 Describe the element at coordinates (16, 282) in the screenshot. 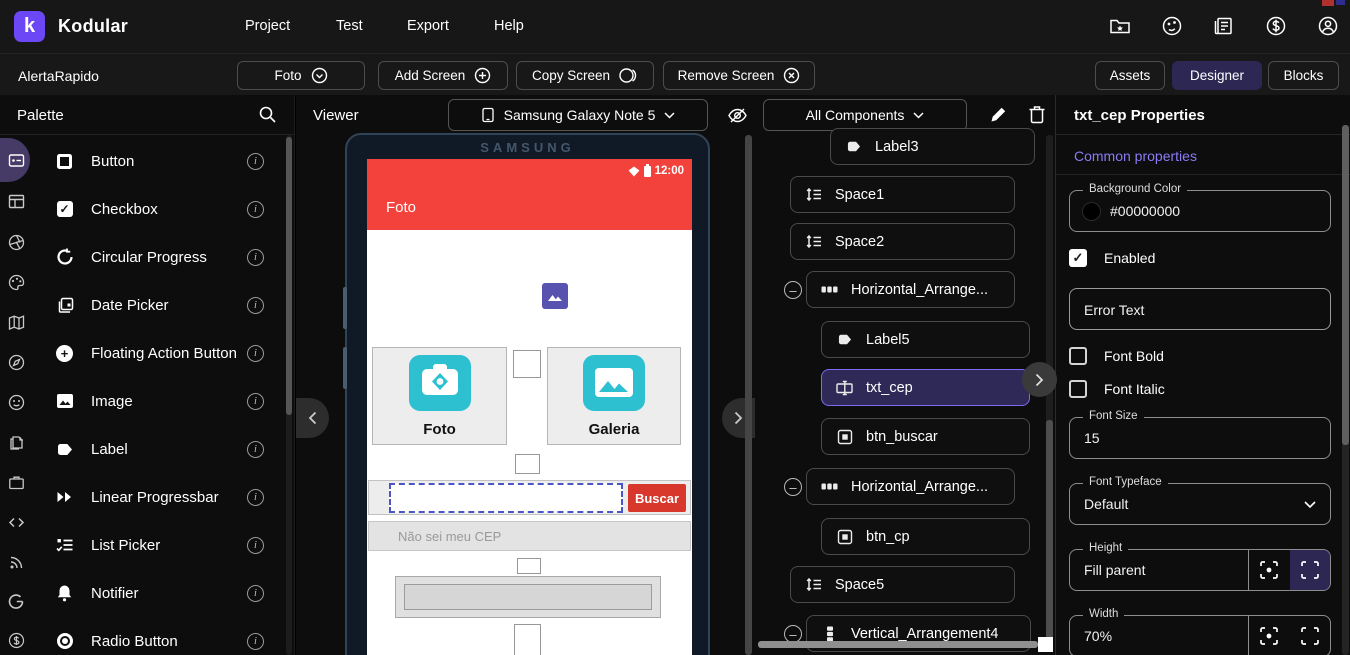

I see `category-drawing-animation` at that location.